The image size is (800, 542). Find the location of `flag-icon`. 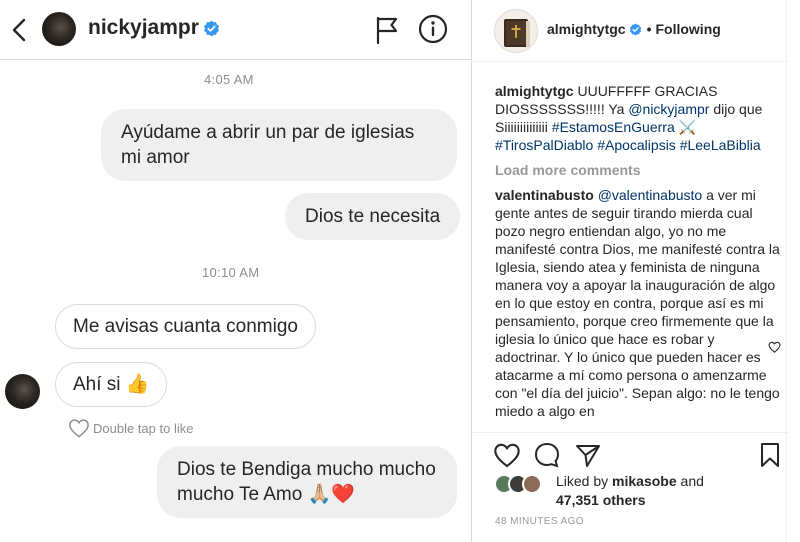

flag-icon is located at coordinates (387, 30).